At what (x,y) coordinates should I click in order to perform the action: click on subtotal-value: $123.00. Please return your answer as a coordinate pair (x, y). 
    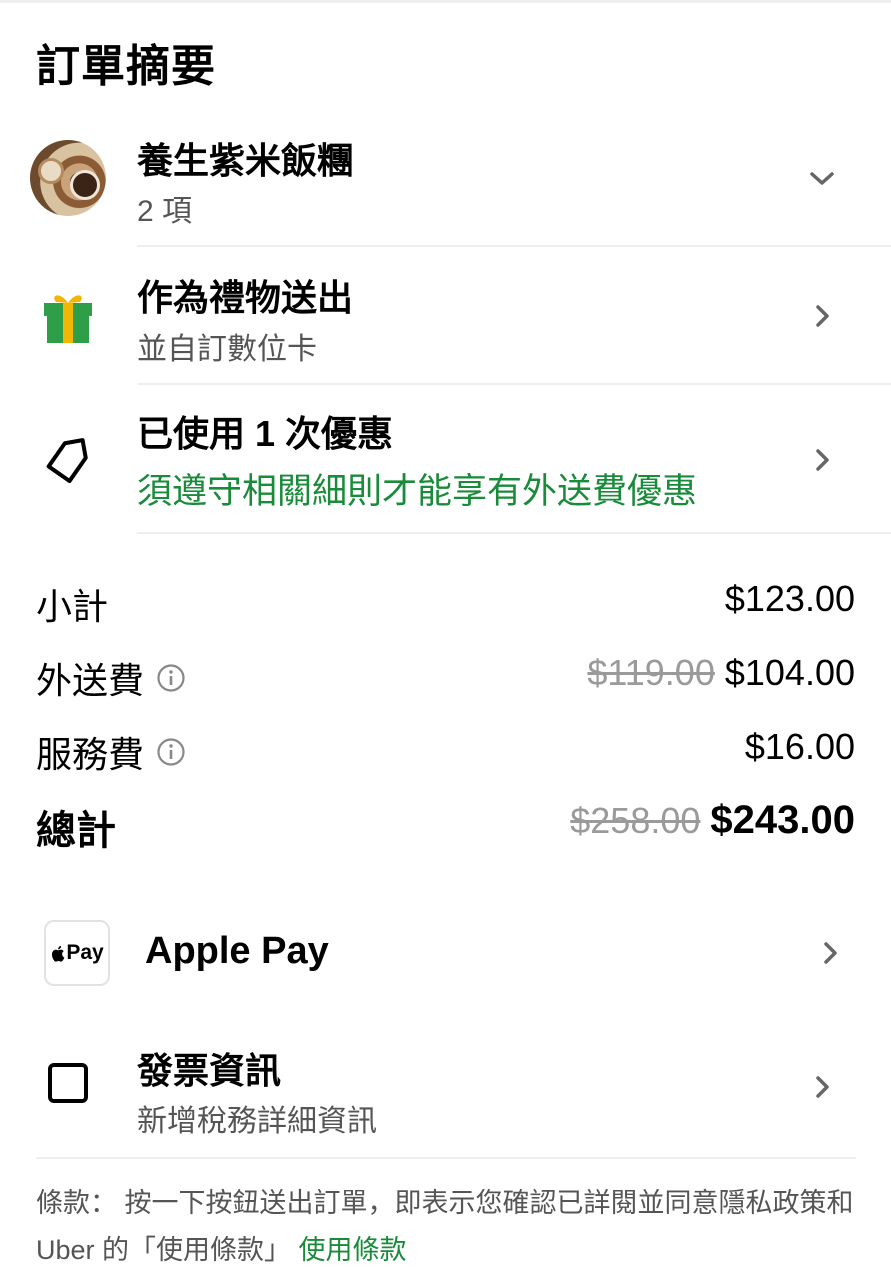
    Looking at the image, I should click on (789, 598).